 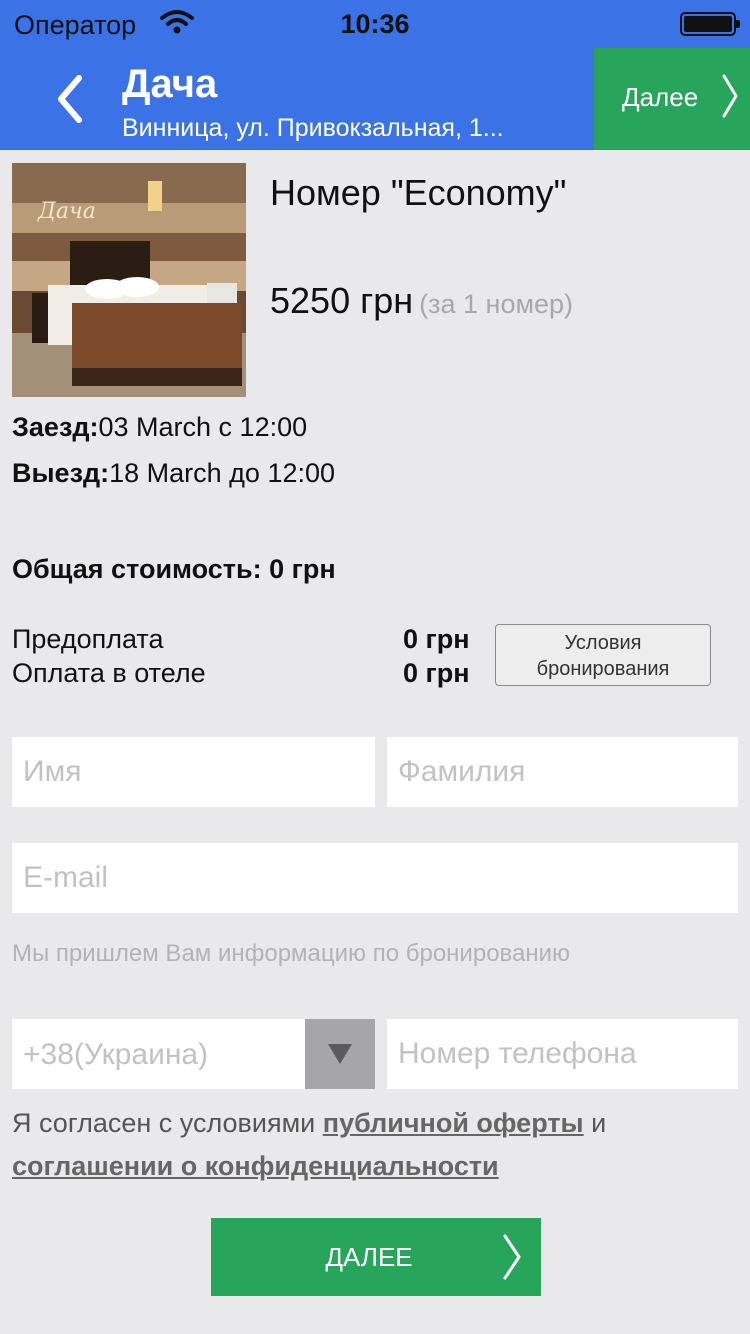 I want to click on phone-input, so click(x=562, y=1054).